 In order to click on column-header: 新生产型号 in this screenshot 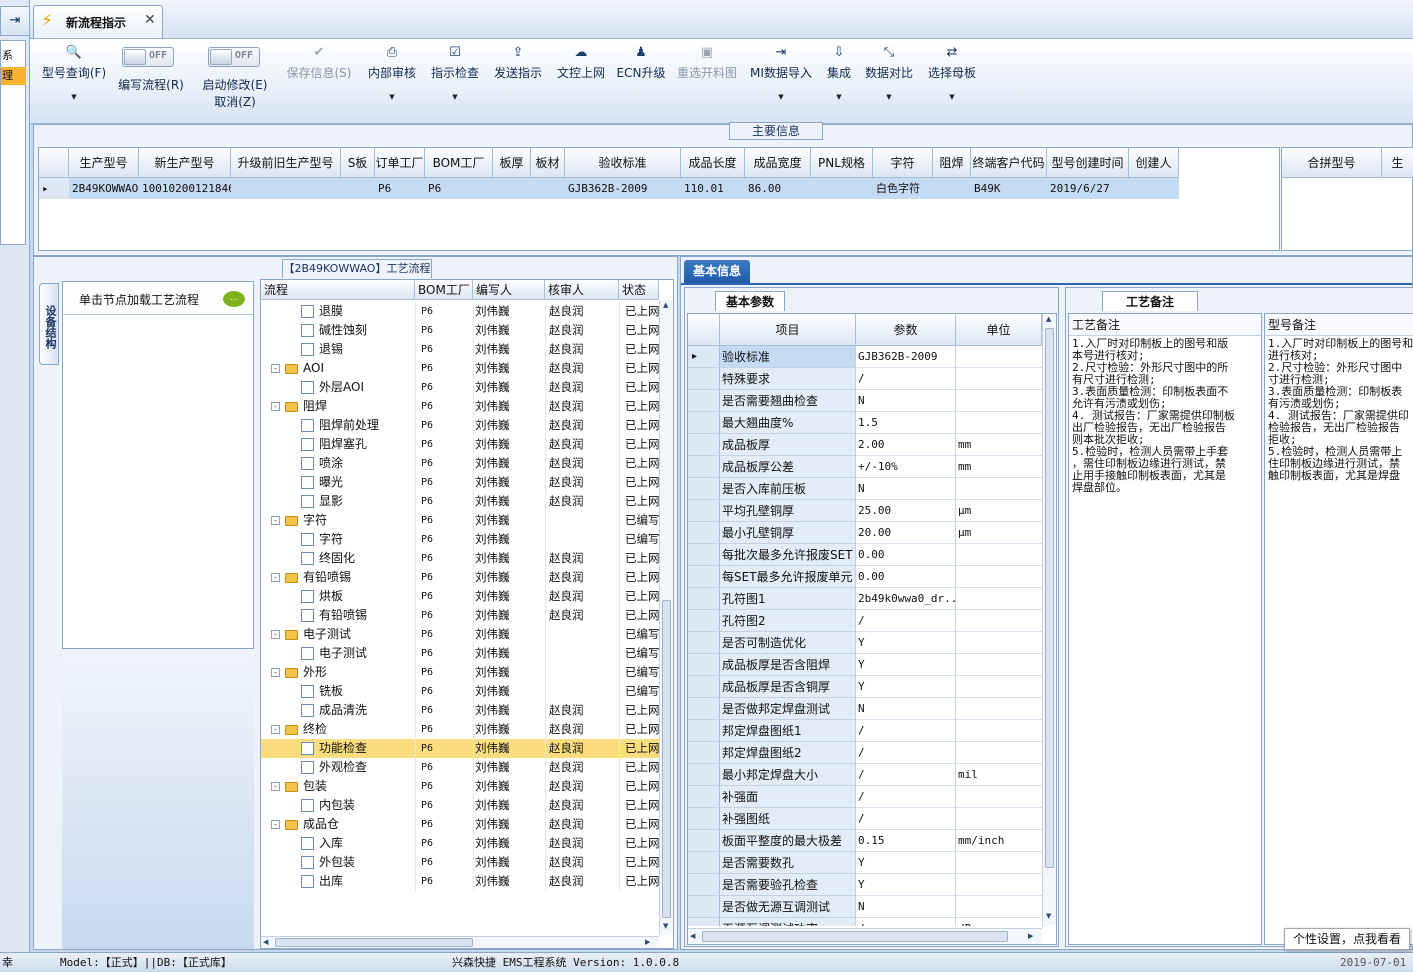, I will do `click(185, 163)`.